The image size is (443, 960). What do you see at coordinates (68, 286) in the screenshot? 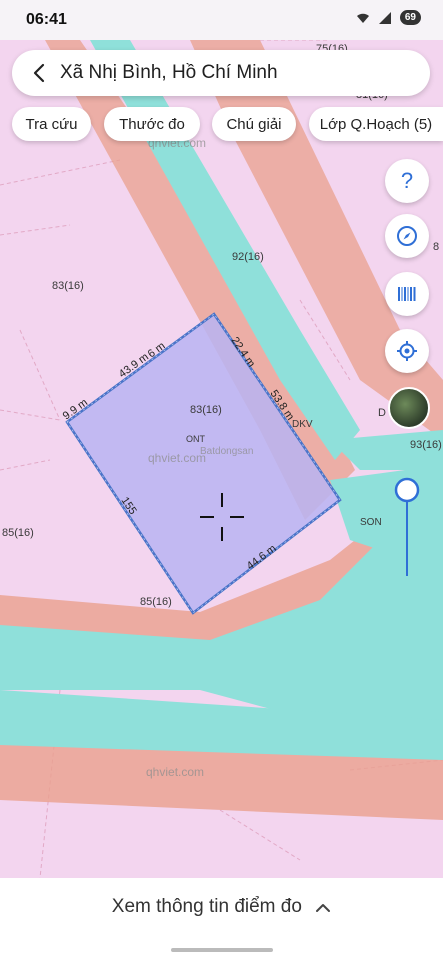
I see `parcel-label-83-left: 83(16)` at bounding box center [68, 286].